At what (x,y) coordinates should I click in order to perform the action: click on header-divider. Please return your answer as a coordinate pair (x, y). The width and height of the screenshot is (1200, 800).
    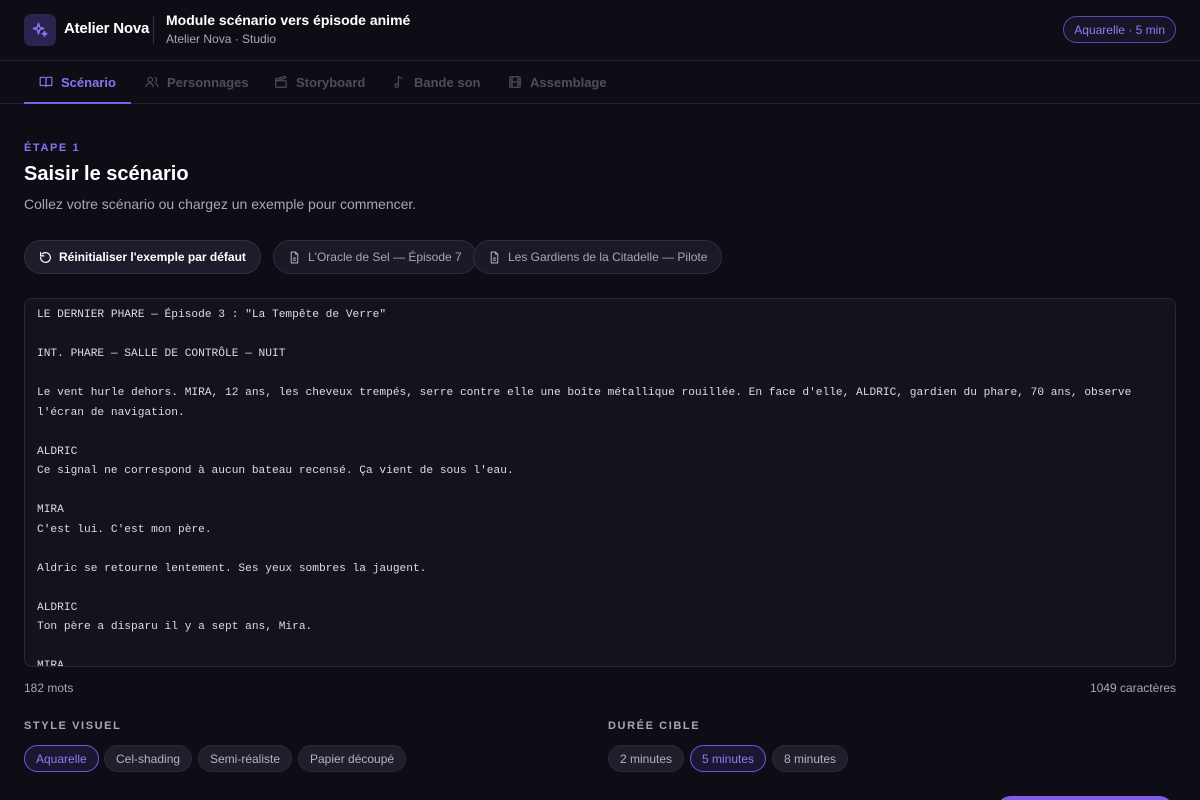
    Looking at the image, I should click on (153, 30).